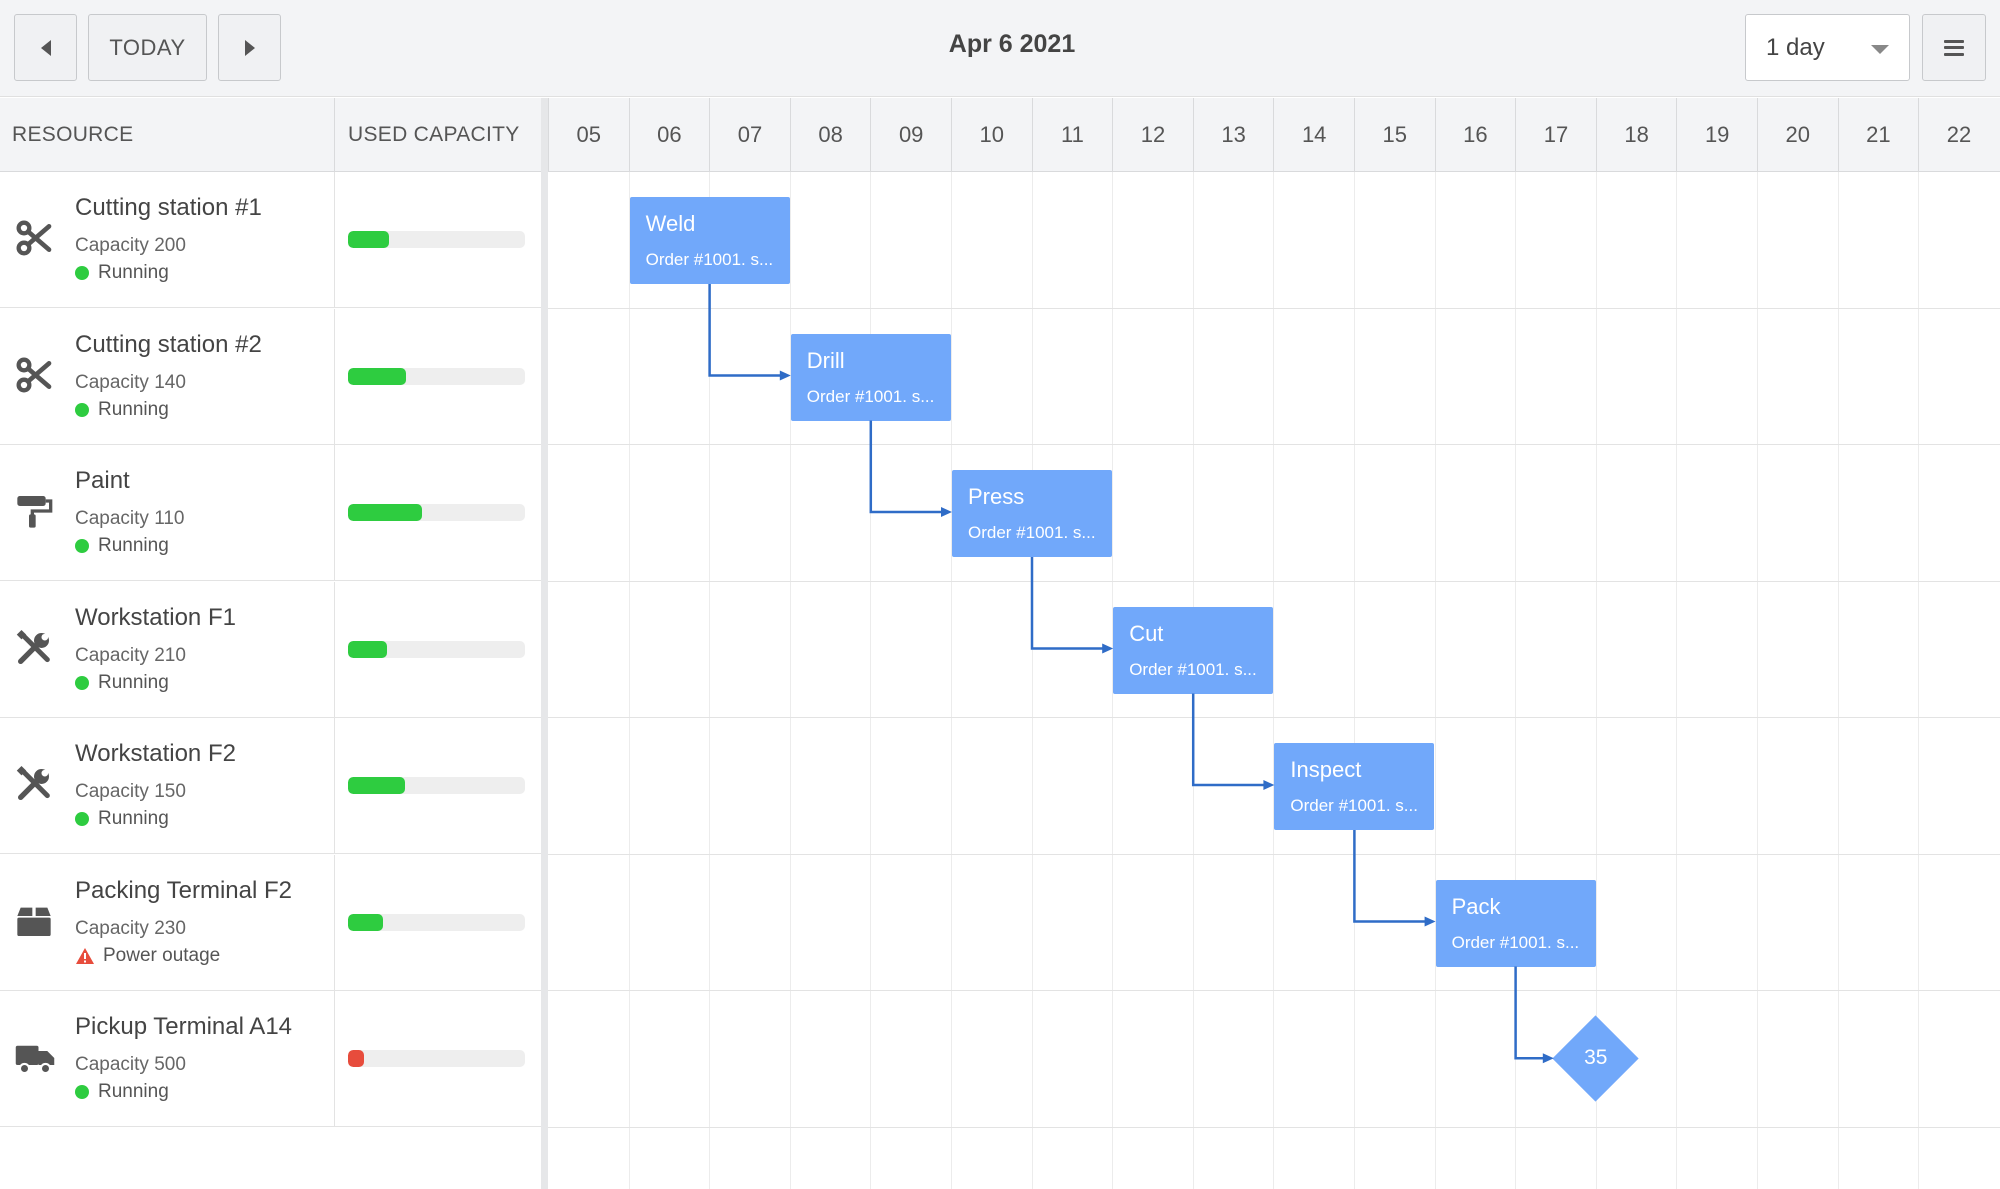  What do you see at coordinates (130, 928) in the screenshot?
I see `resource-capacity: Capacity 230` at bounding box center [130, 928].